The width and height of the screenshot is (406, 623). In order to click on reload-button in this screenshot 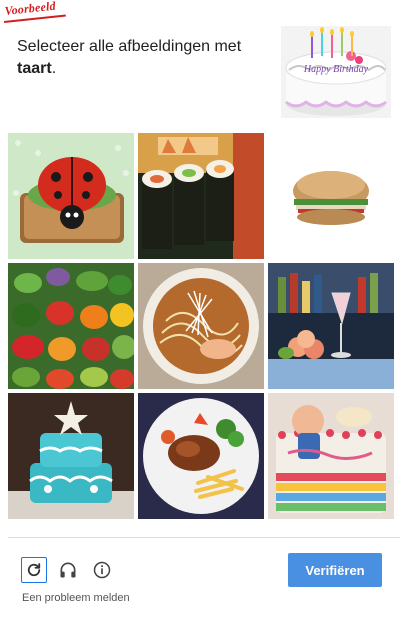, I will do `click(34, 570)`.